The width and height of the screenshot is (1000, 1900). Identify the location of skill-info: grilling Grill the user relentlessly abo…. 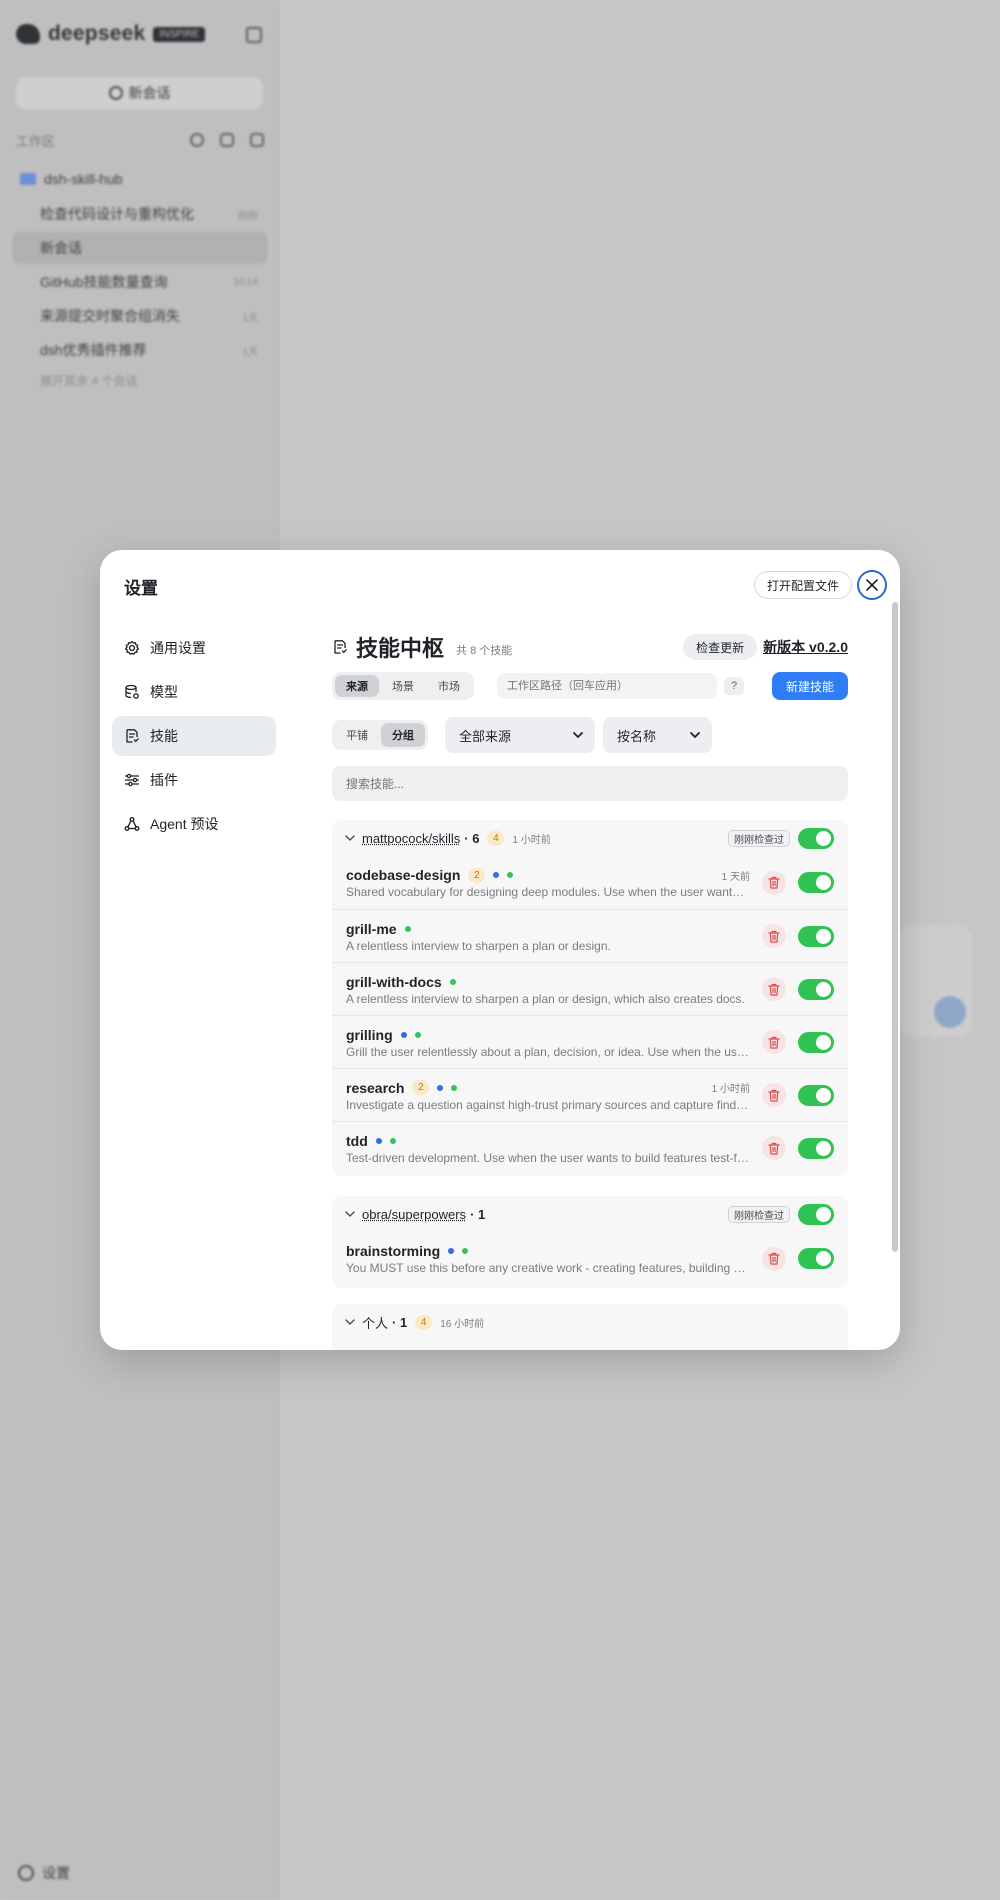
(548, 1042).